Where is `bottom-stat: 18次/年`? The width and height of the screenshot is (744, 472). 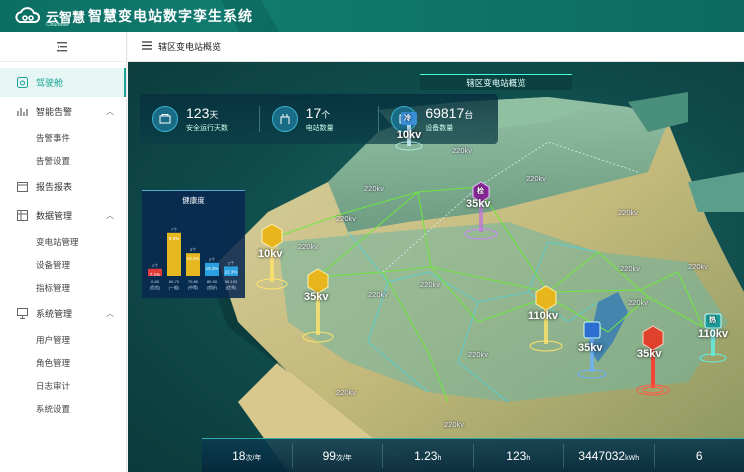 bottom-stat: 18次/年 is located at coordinates (247, 455).